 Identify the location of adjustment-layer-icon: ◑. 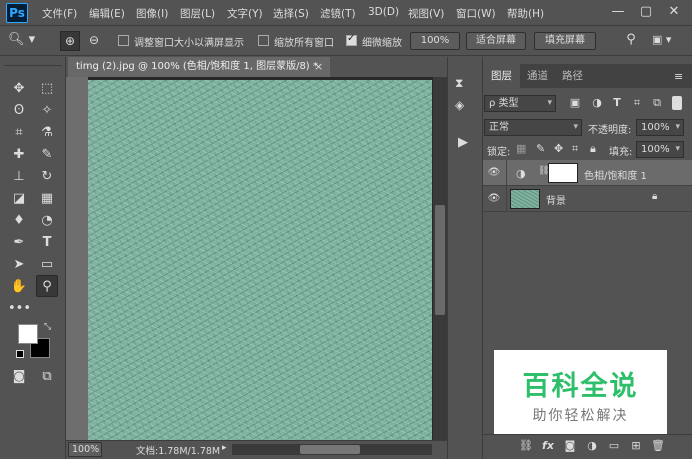
(521, 173).